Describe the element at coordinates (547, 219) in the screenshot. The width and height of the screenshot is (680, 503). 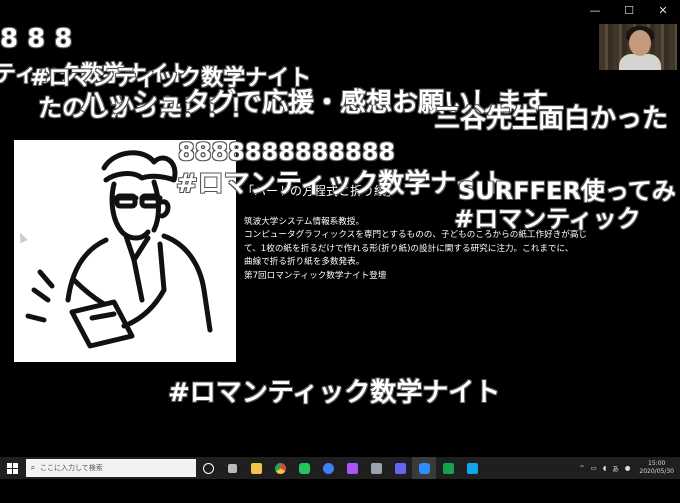
I see `comment-overlay: #ロマンティック` at that location.